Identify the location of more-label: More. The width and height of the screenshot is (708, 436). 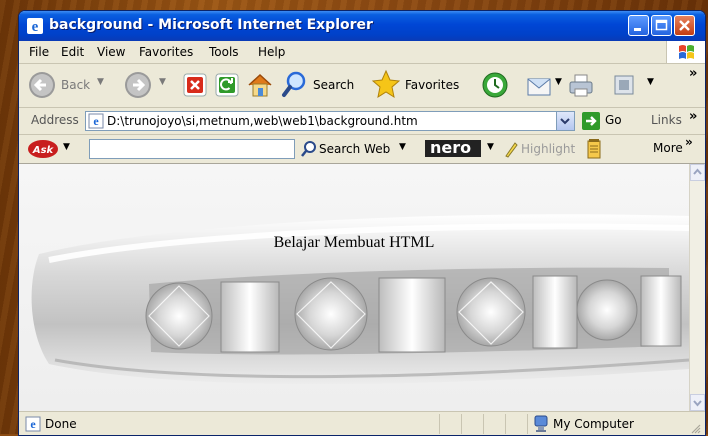
(668, 148).